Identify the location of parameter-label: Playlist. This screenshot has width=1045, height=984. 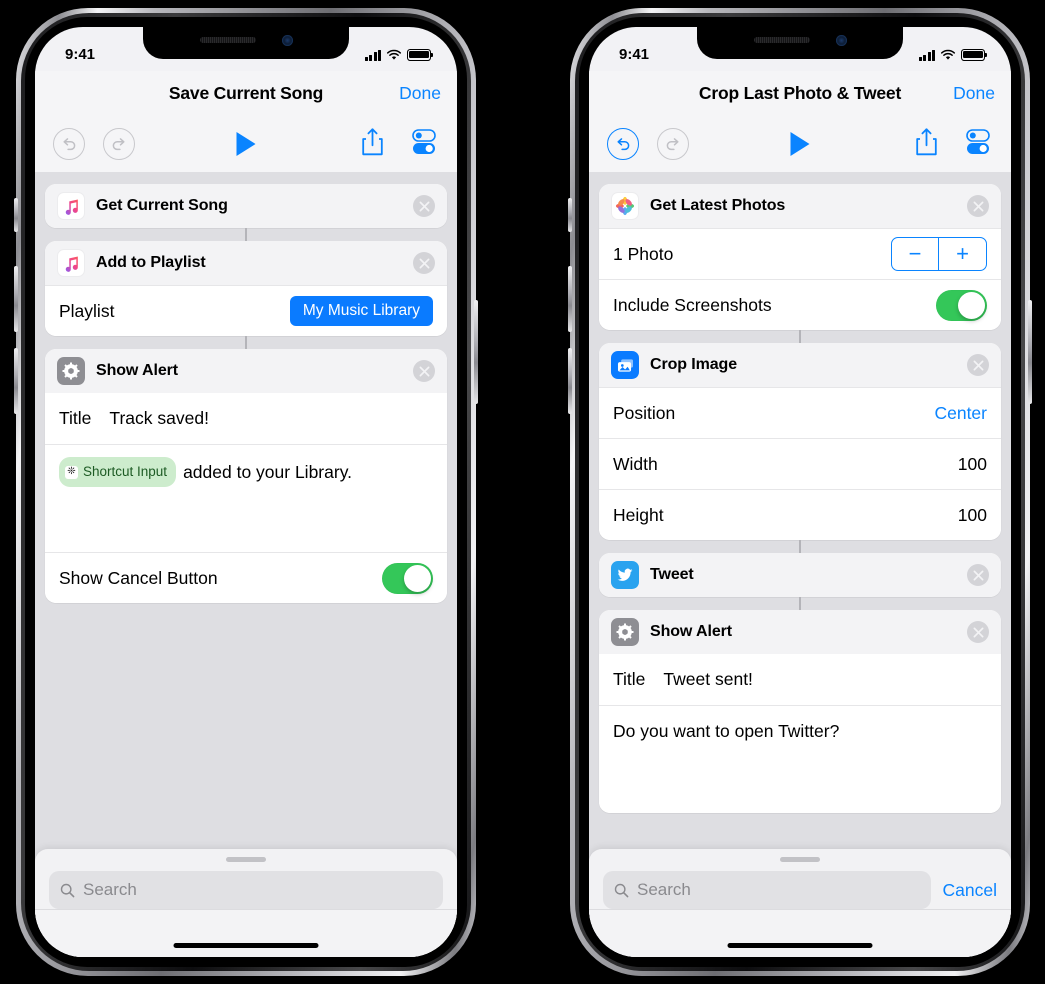
(87, 310).